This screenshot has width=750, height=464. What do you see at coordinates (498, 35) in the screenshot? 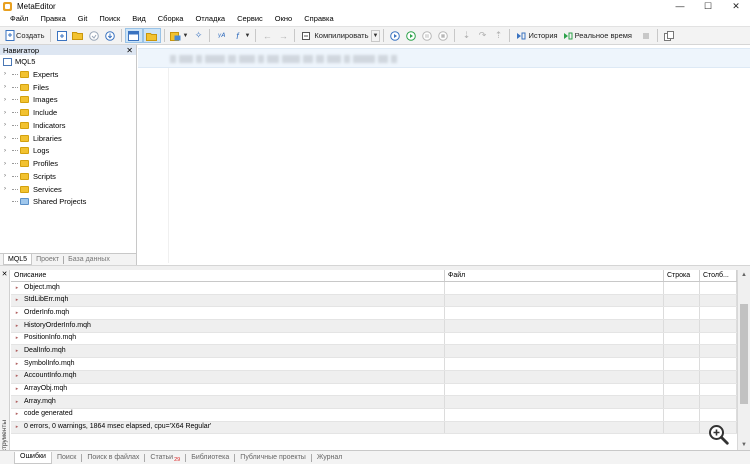
I see `step-out-button: ⇡` at bounding box center [498, 35].